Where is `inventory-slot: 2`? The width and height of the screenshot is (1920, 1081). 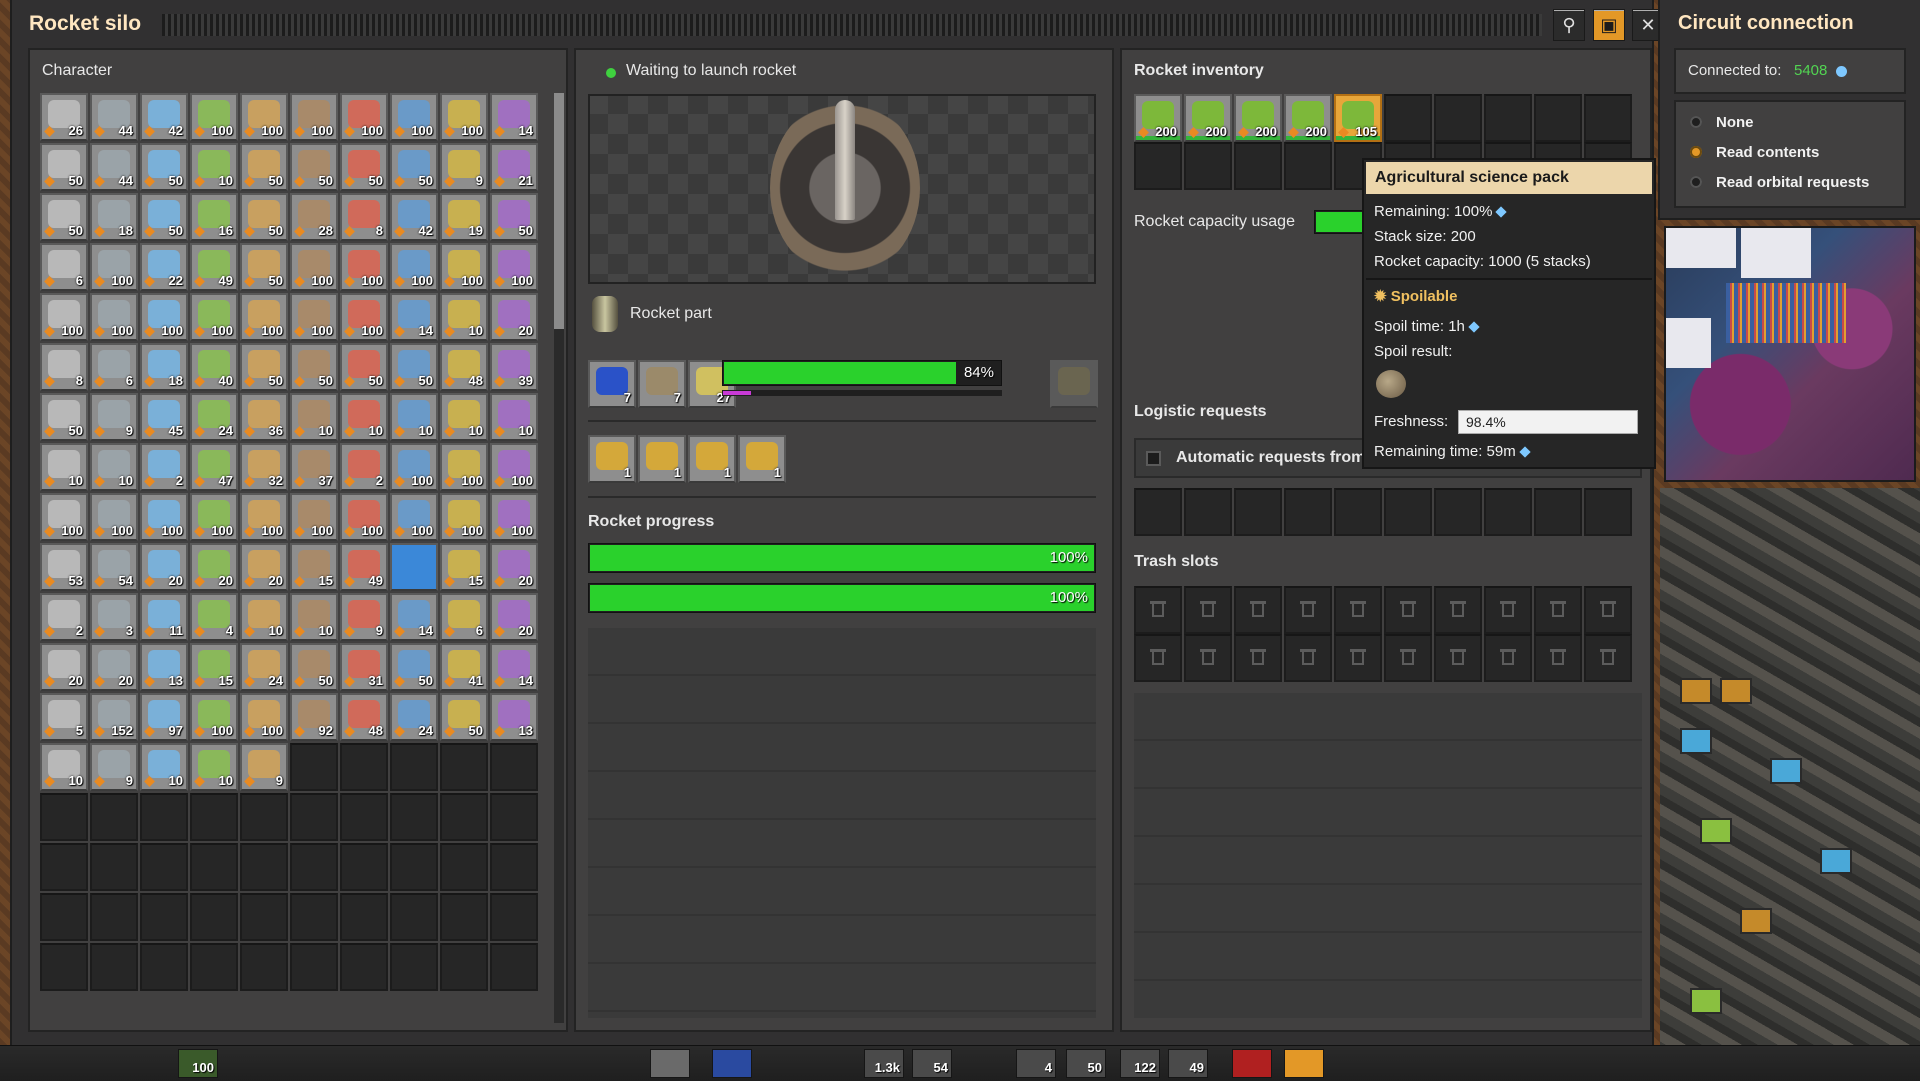 inventory-slot: 2 is located at coordinates (64, 617).